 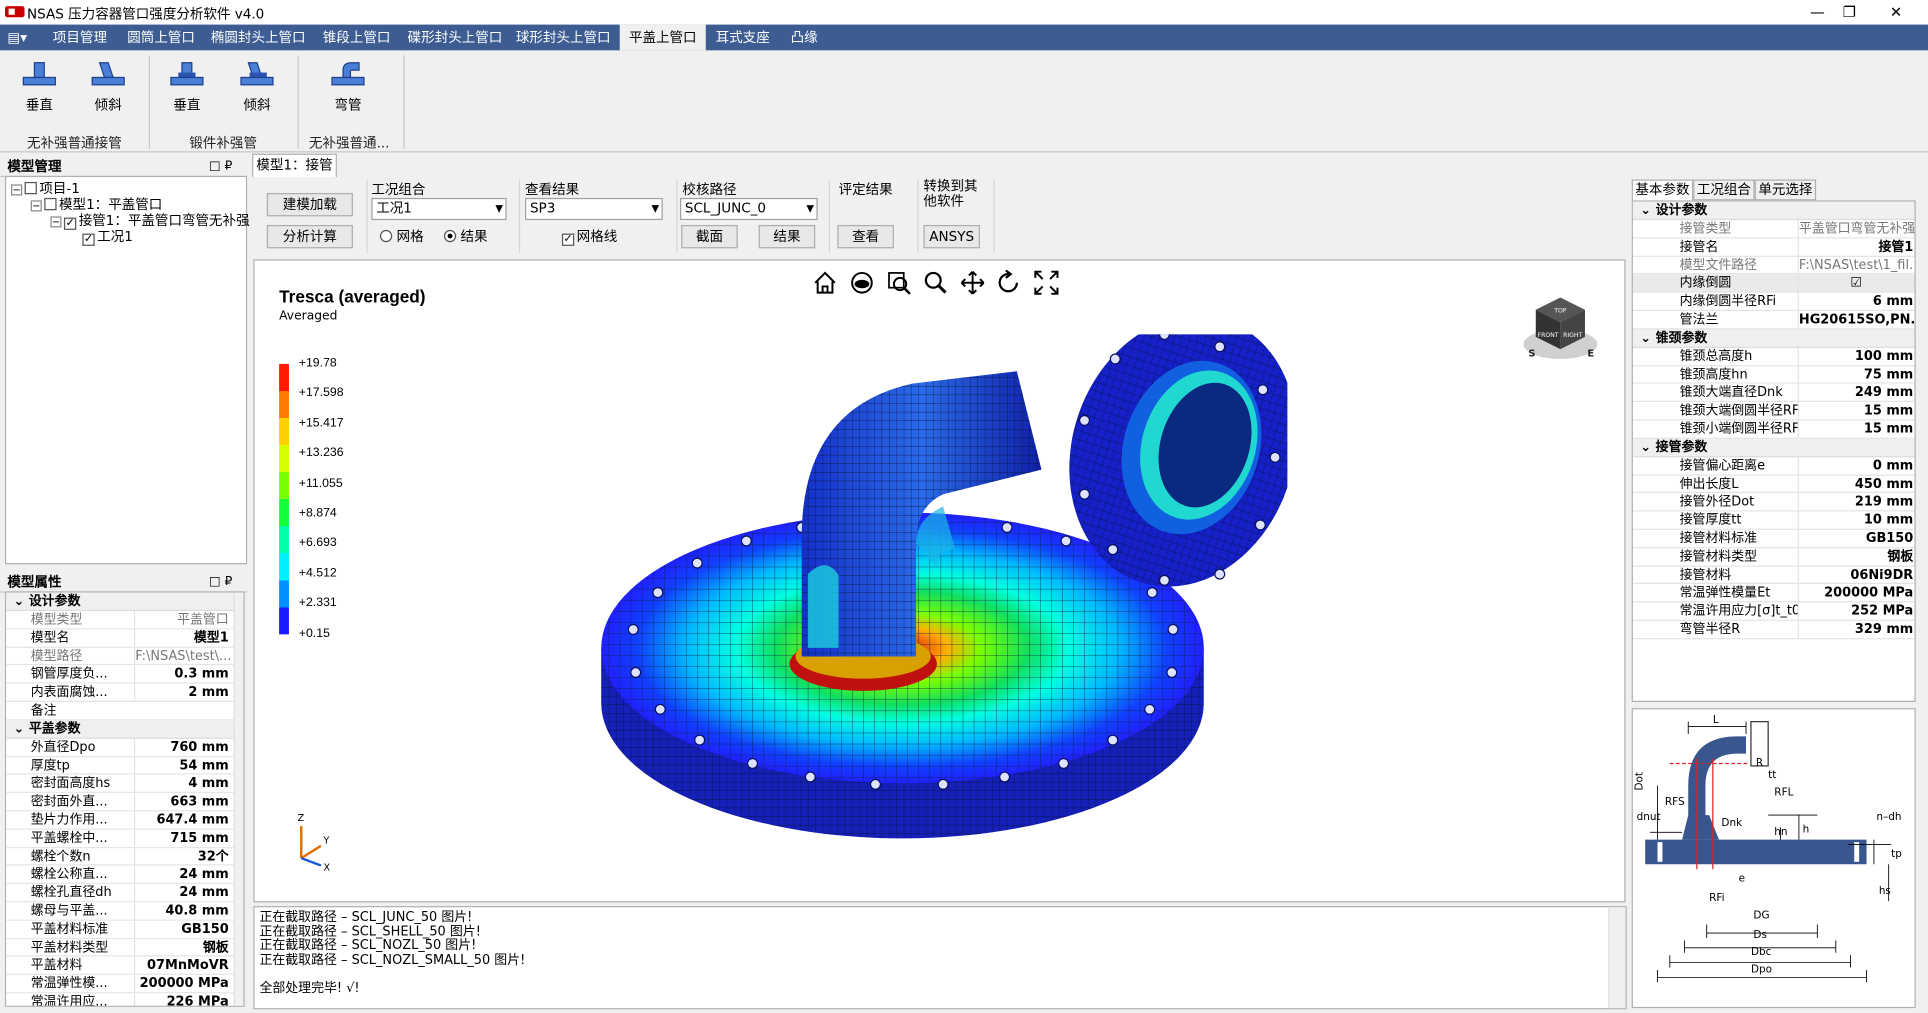 I want to click on app-menu-button: ▤▾, so click(x=17, y=38).